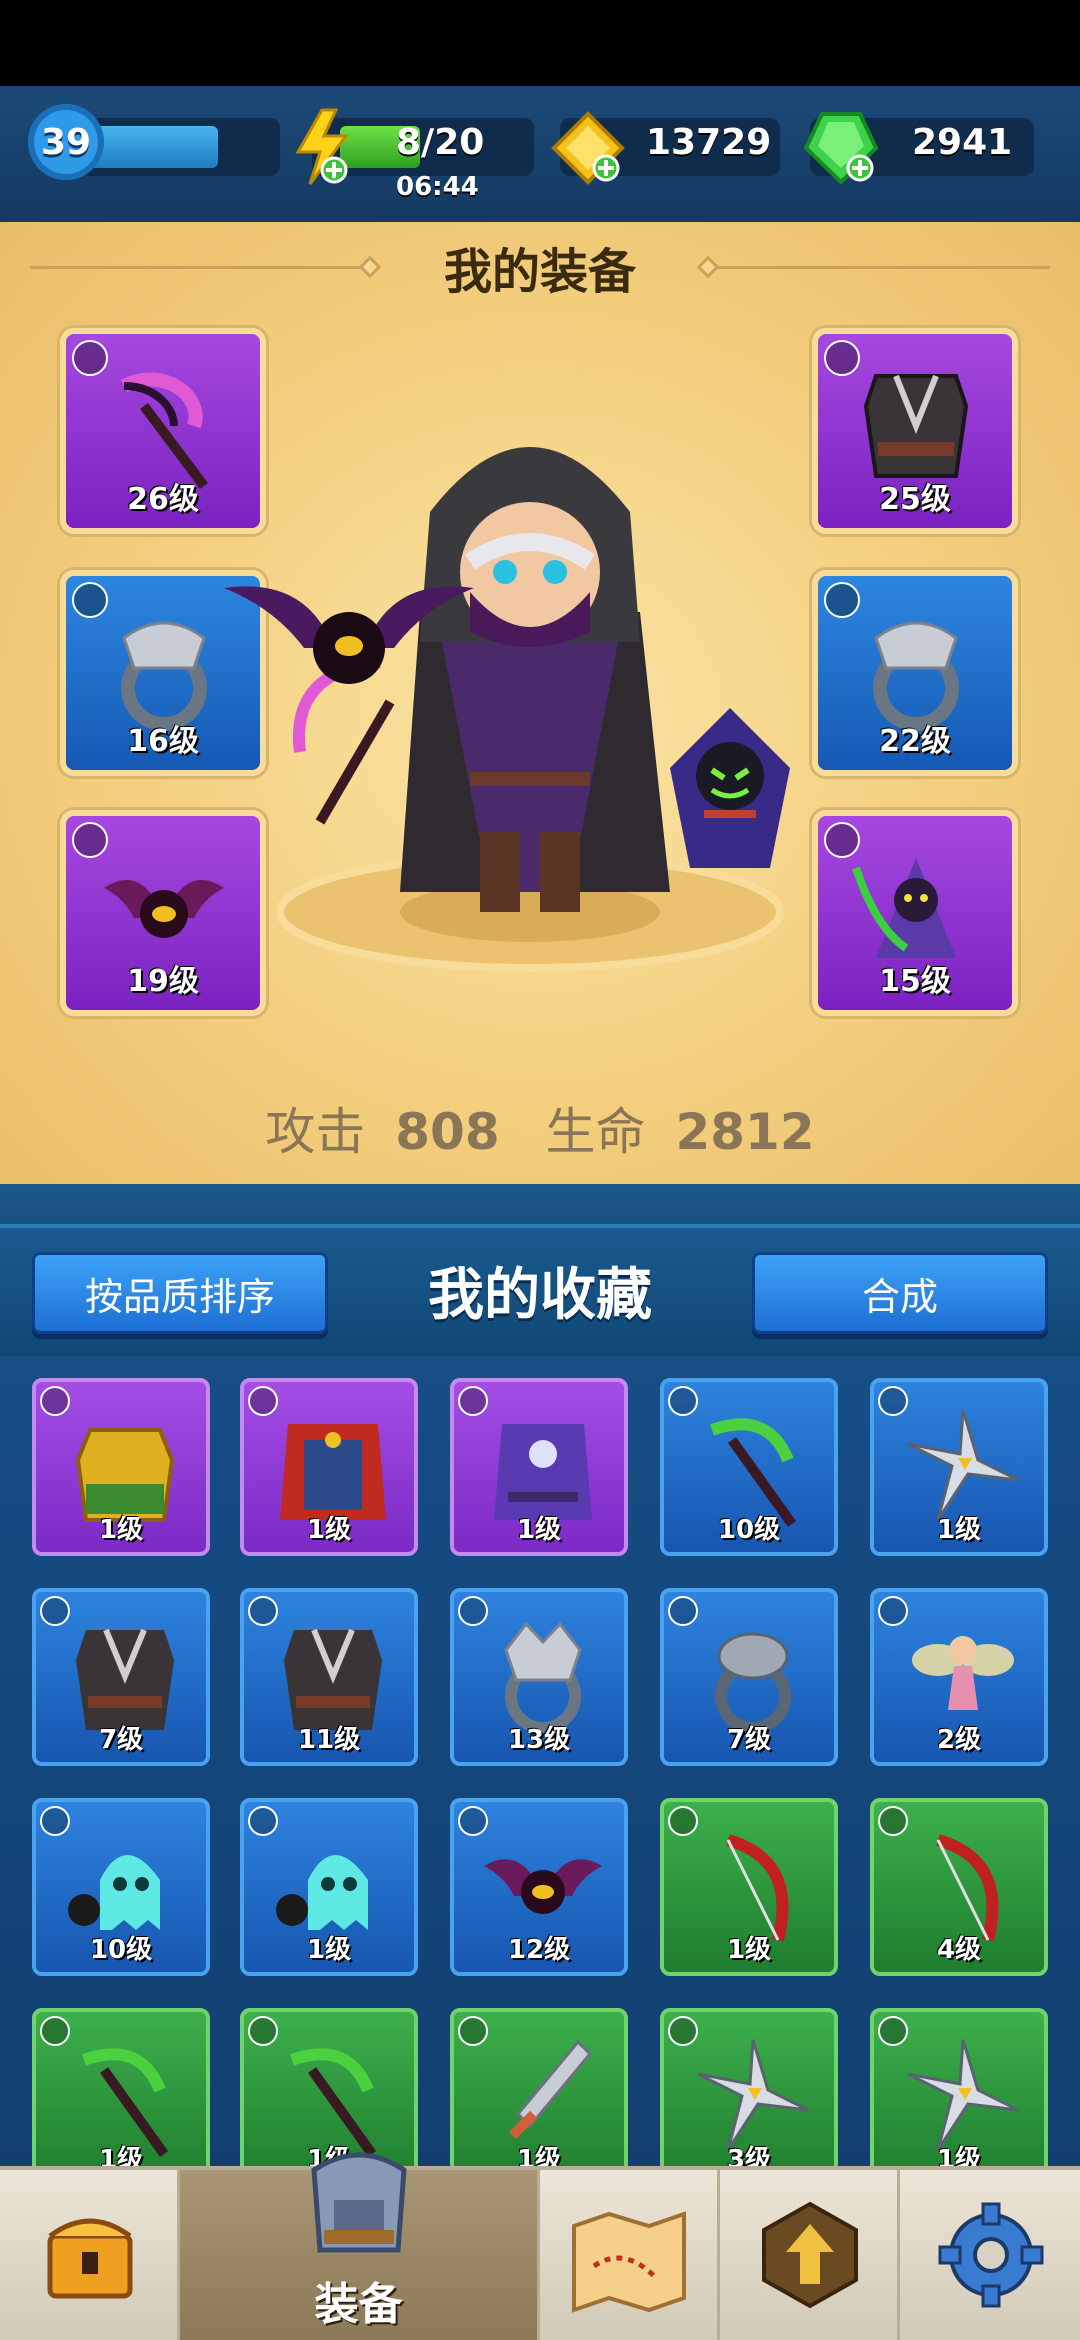 The image size is (1080, 2340). Describe the element at coordinates (539, 1677) in the screenshot. I see `collection-item: 13级` at that location.